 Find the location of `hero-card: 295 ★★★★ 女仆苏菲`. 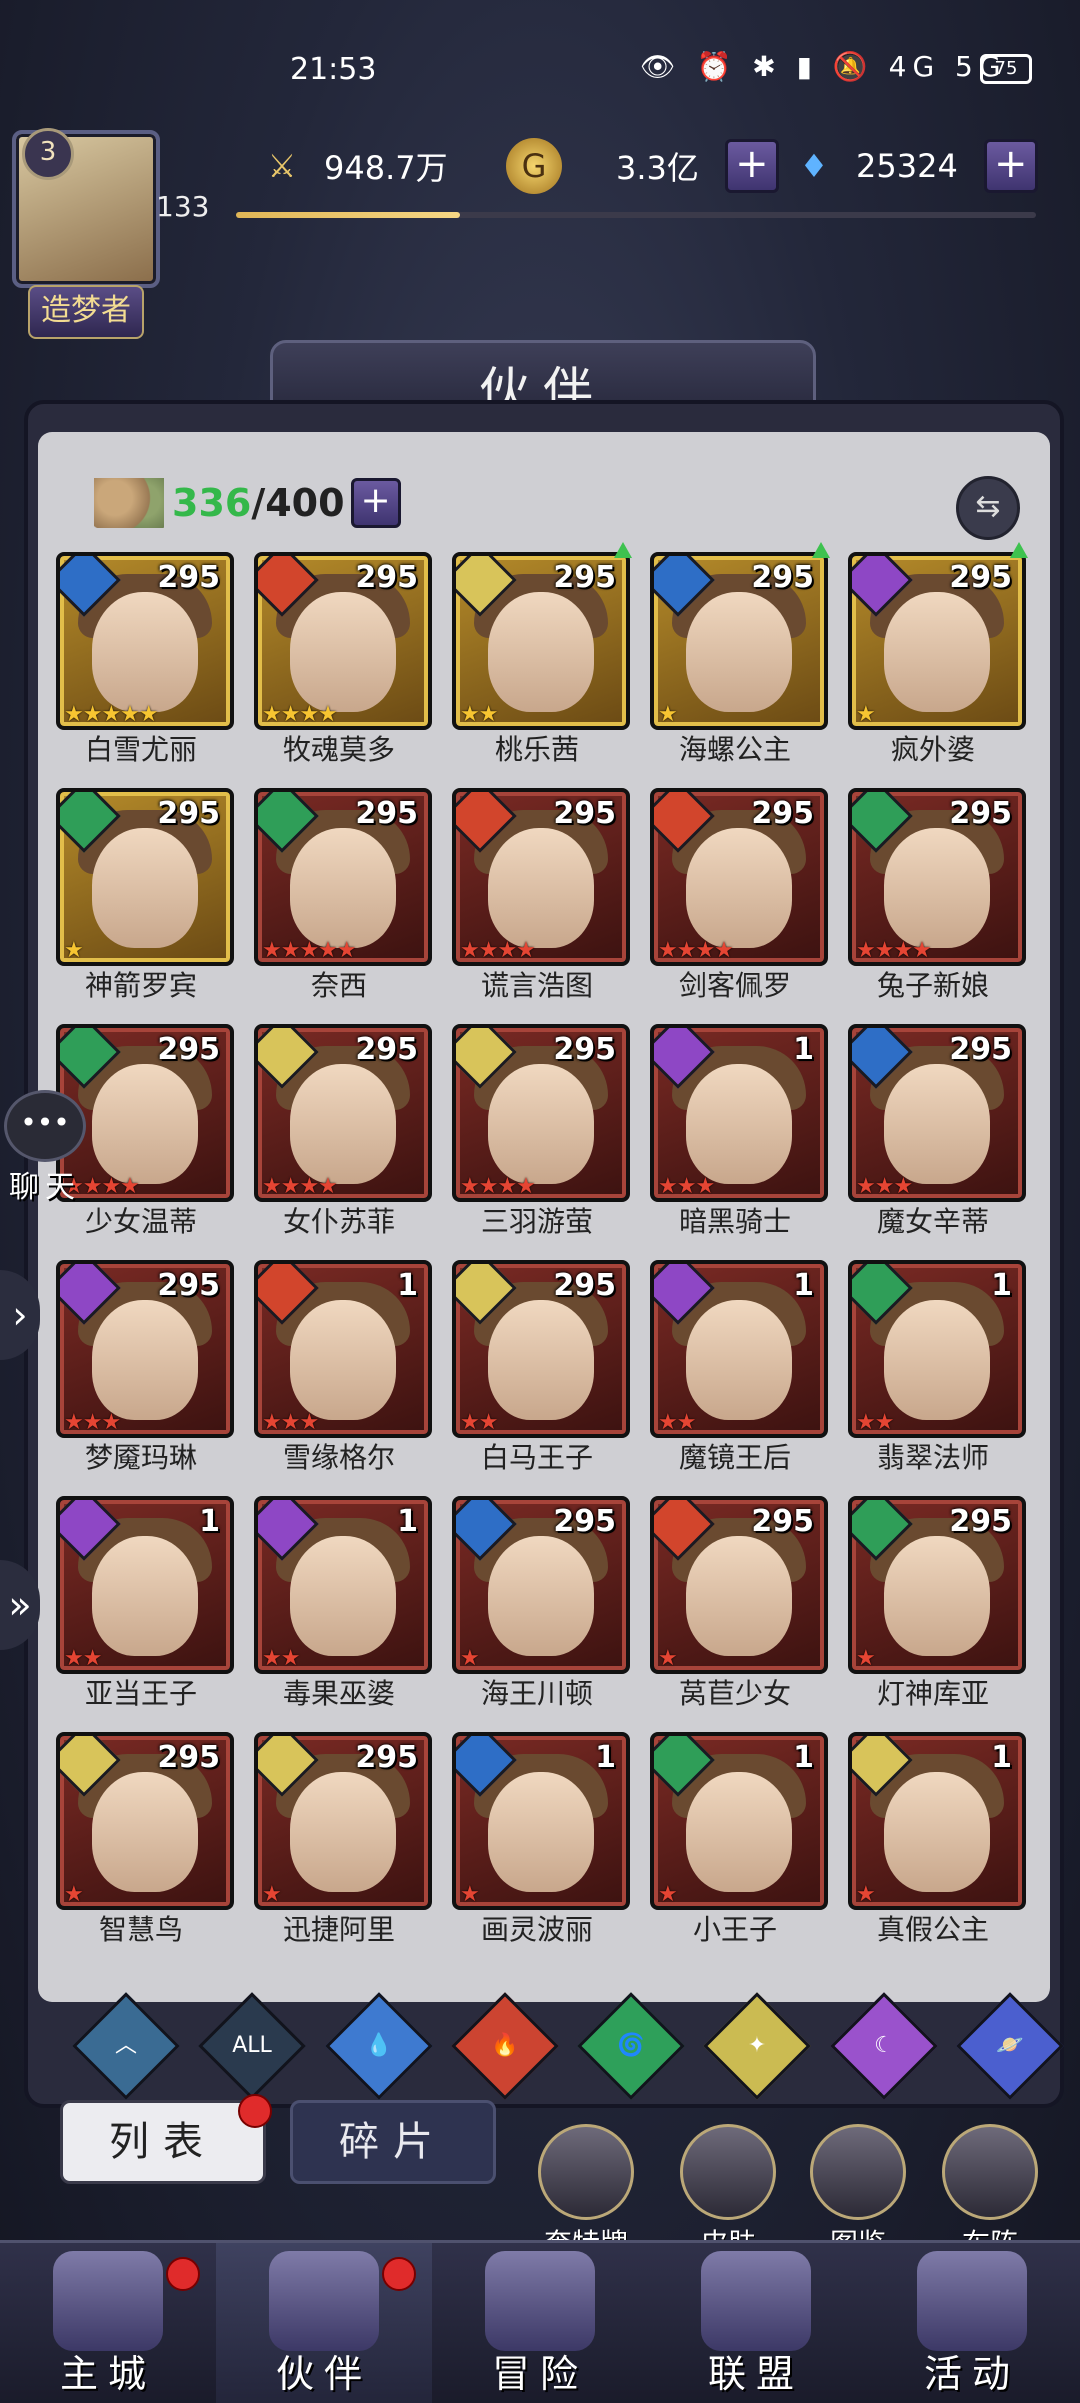

hero-card: 295 ★★★★ 女仆苏菲 is located at coordinates (343, 1131).